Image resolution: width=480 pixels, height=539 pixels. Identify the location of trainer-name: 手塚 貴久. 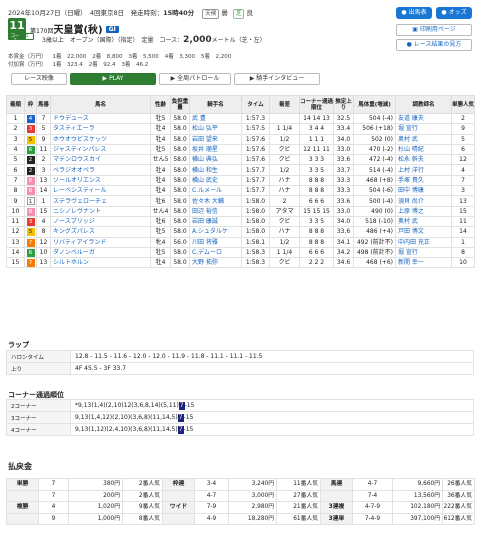
(423, 180).